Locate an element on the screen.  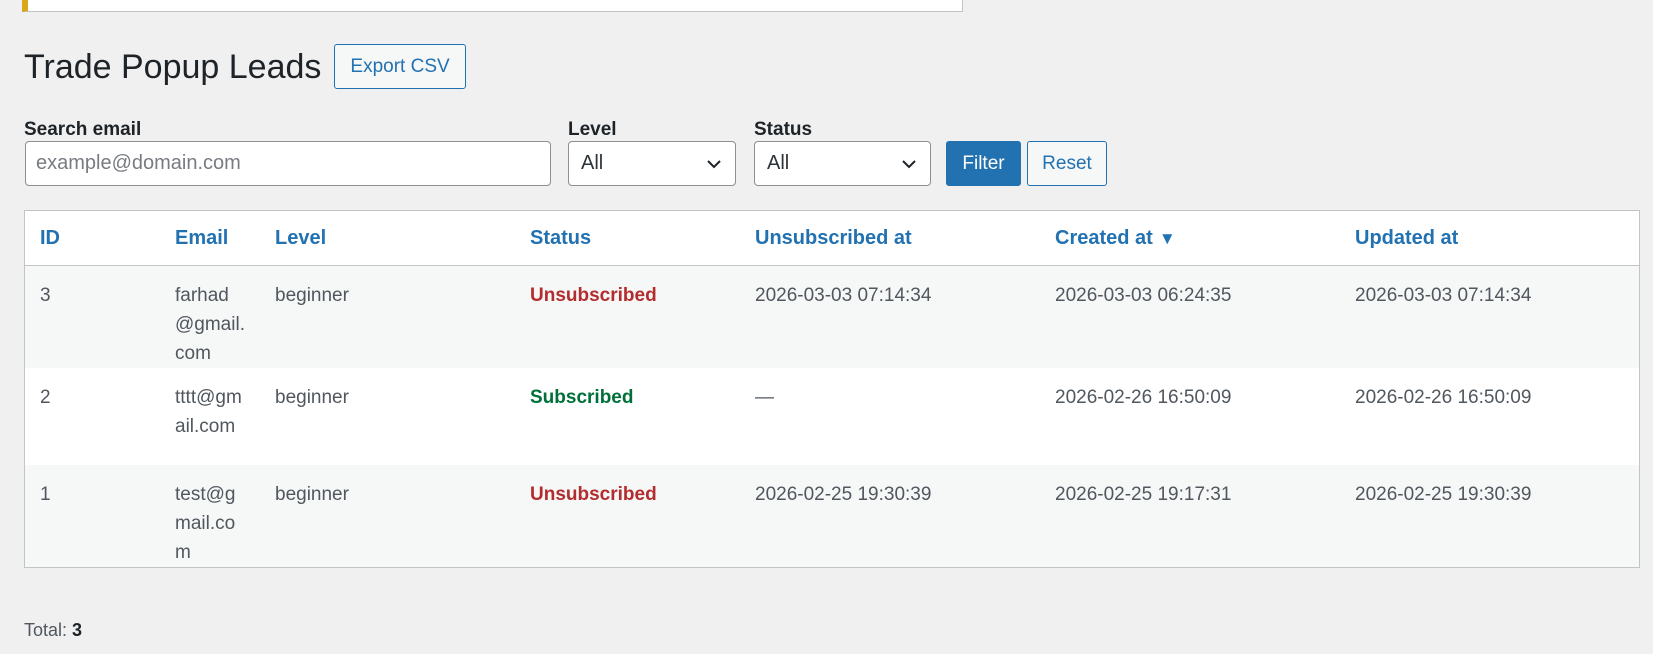
total-count: Total: 3 is located at coordinates (53, 630).